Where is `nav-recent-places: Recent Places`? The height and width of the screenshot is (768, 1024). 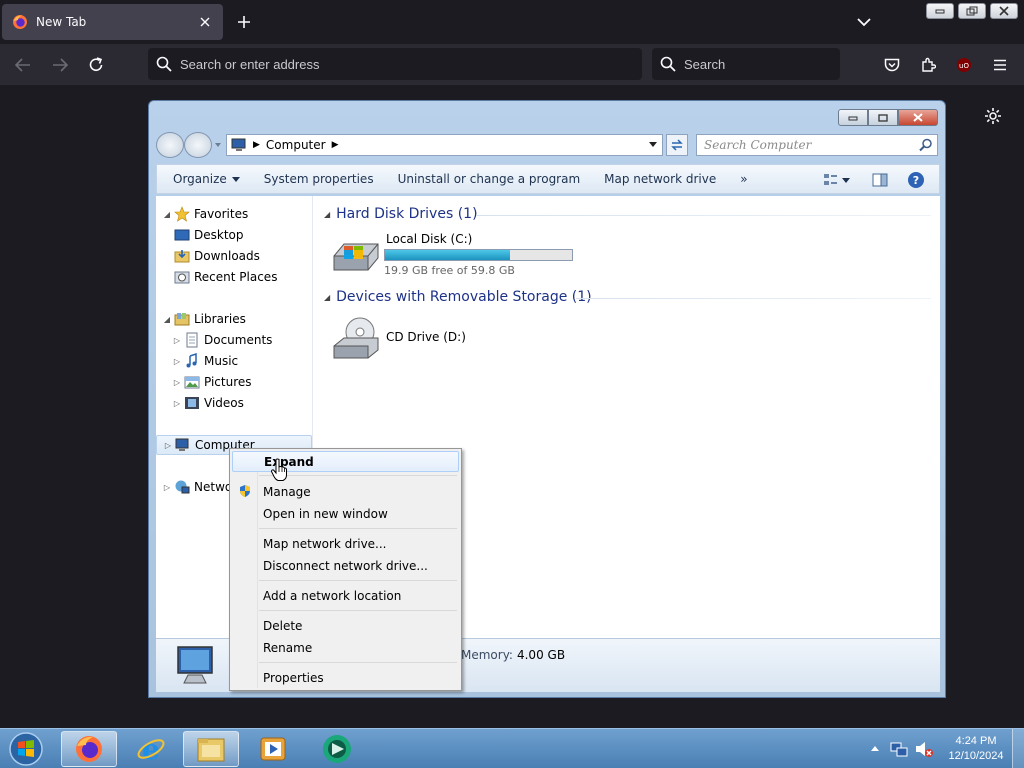
nav-recent-places: Recent Places is located at coordinates (224, 277).